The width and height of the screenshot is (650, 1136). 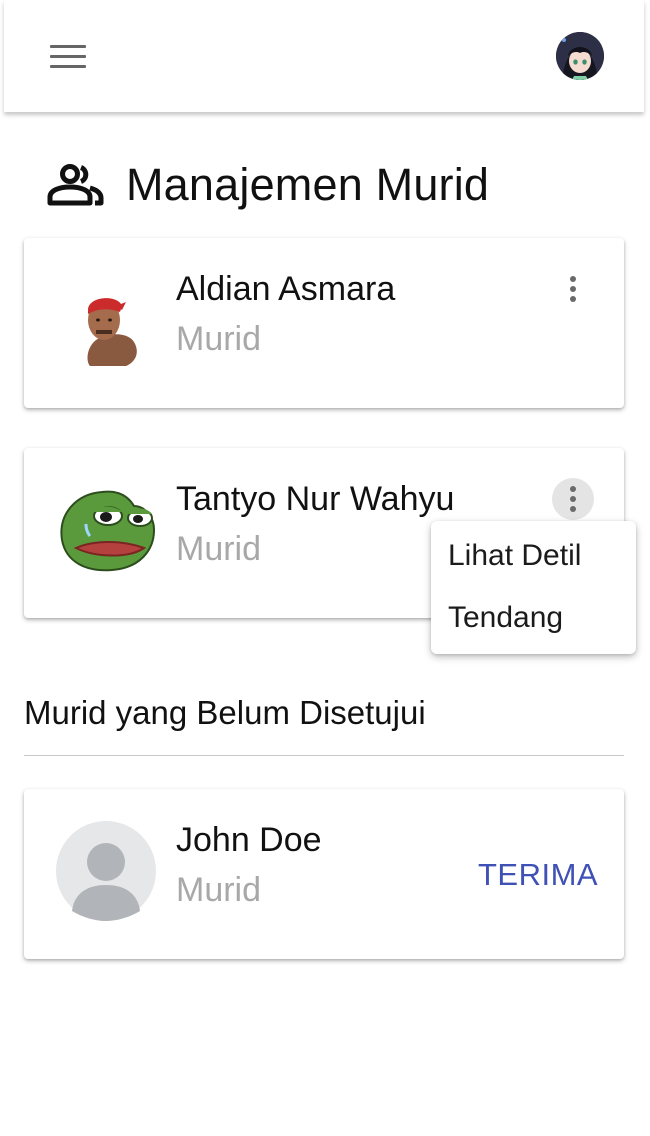 I want to click on section-title: Murid yang Belum Disetujui, so click(x=225, y=712).